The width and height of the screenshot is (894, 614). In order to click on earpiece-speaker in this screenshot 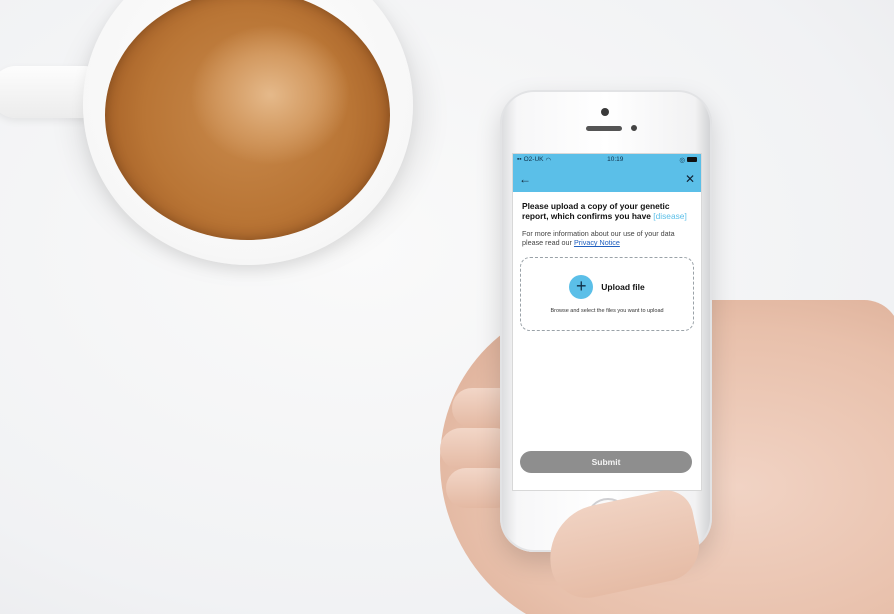, I will do `click(604, 128)`.